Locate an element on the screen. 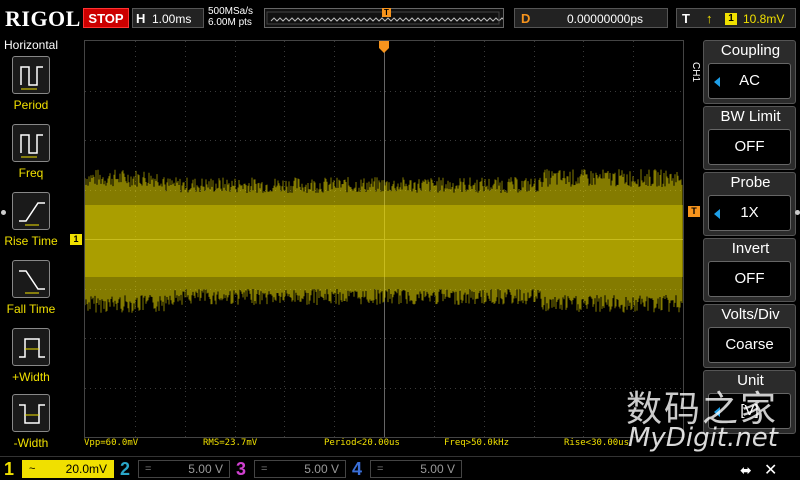 Image resolution: width=800 pixels, height=480 pixels. delay-label: D is located at coordinates (526, 18).